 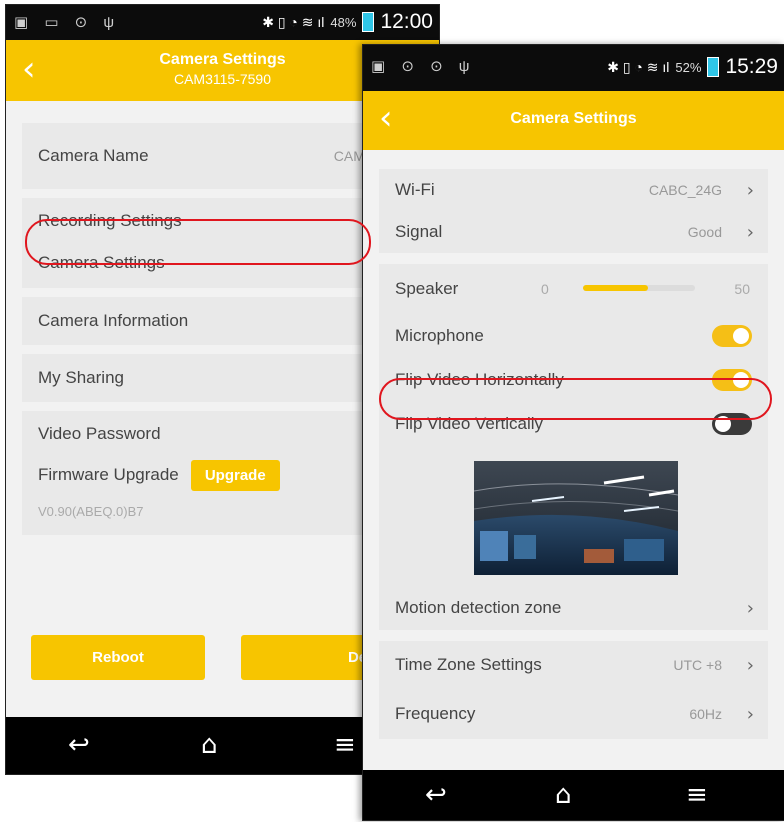 What do you see at coordinates (615, 288) in the screenshot?
I see `speaker-slider-fill` at bounding box center [615, 288].